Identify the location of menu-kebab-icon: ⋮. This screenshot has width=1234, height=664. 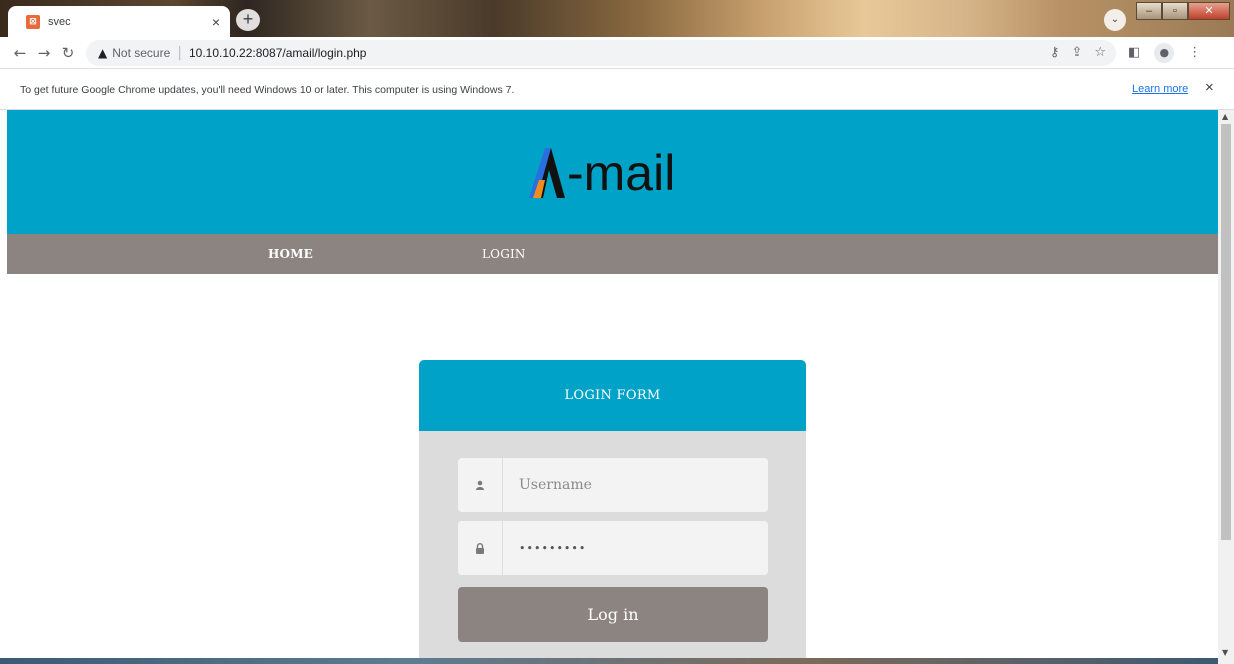
(1194, 52).